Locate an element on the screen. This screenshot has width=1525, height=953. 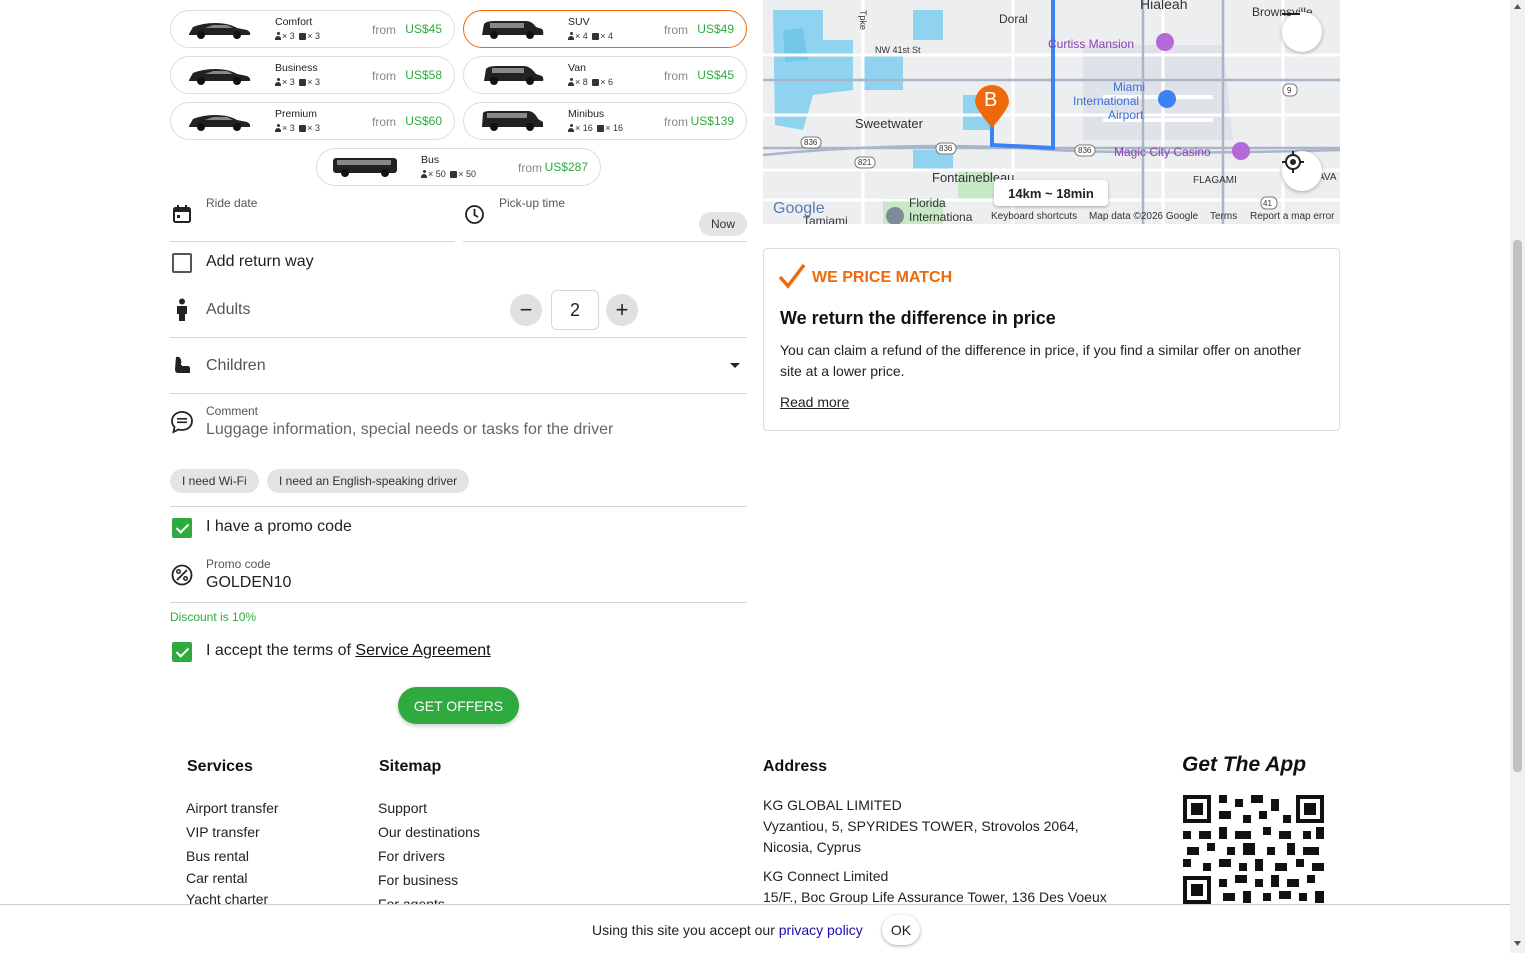
vehicle-card-van: Van × 8 × 6 from US$45 is located at coordinates (605, 75).